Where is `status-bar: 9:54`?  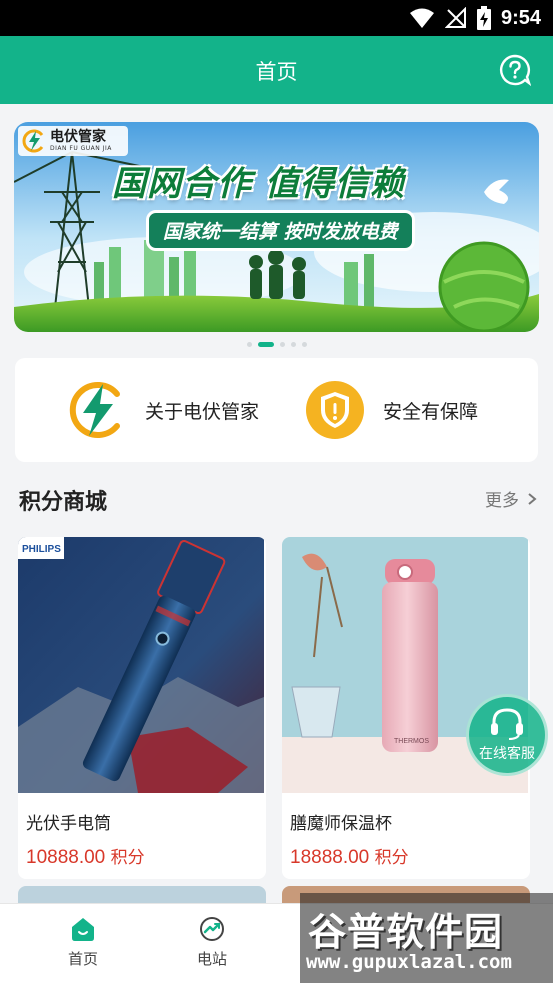
status-bar: 9:54 is located at coordinates (276, 18).